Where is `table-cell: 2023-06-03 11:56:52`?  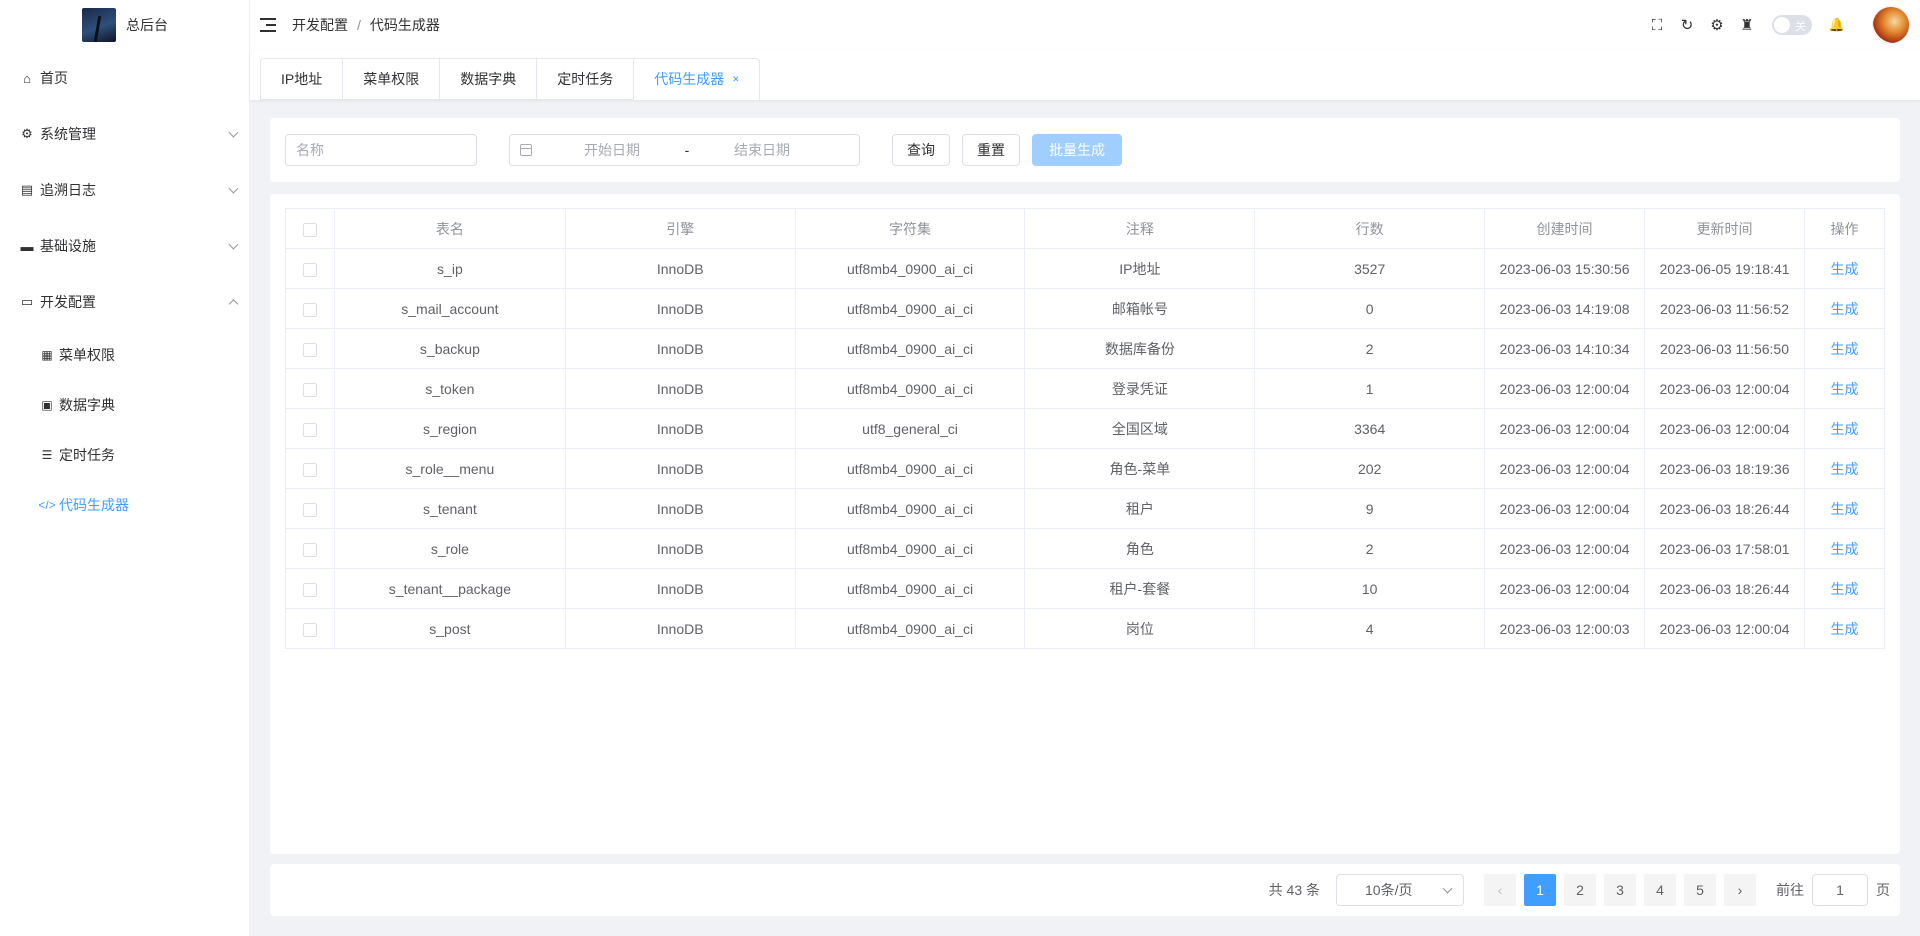
table-cell: 2023-06-03 11:56:52 is located at coordinates (1724, 308).